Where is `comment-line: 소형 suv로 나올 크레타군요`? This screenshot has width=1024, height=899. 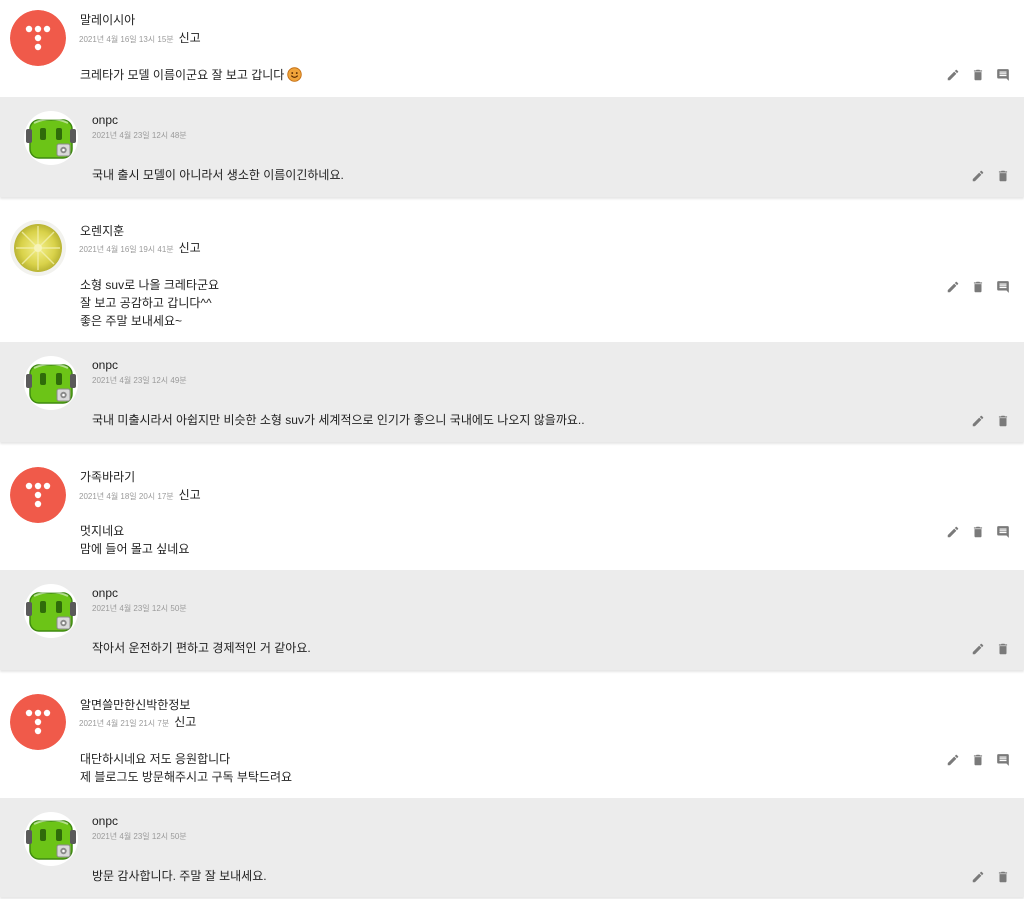 comment-line: 소형 suv로 나올 크레타군요 is located at coordinates (150, 285).